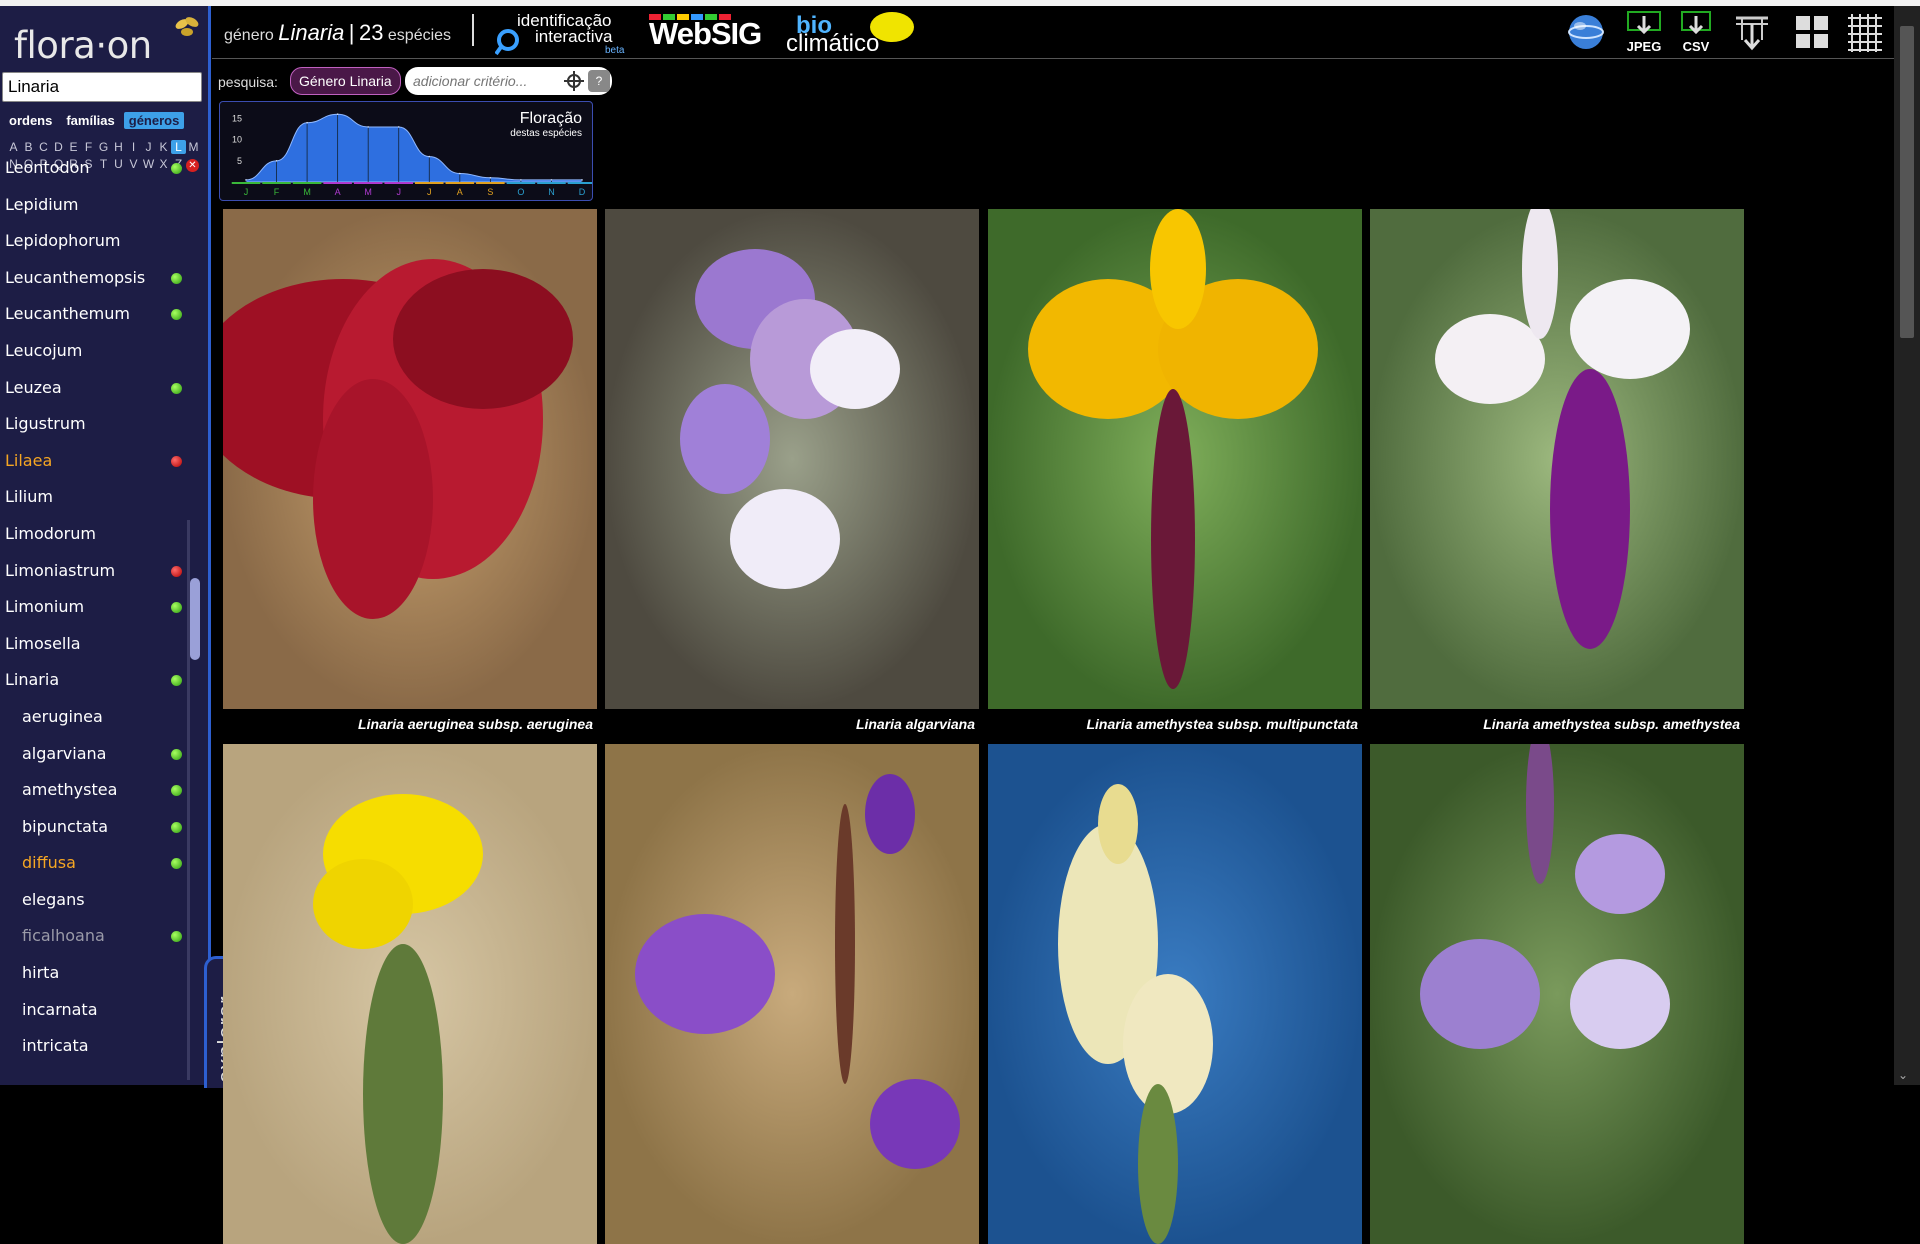 The height and width of the screenshot is (1244, 1920). Describe the element at coordinates (1903, 1075) in the screenshot. I see `scroll-down-arrow-icon: ⌄` at that location.